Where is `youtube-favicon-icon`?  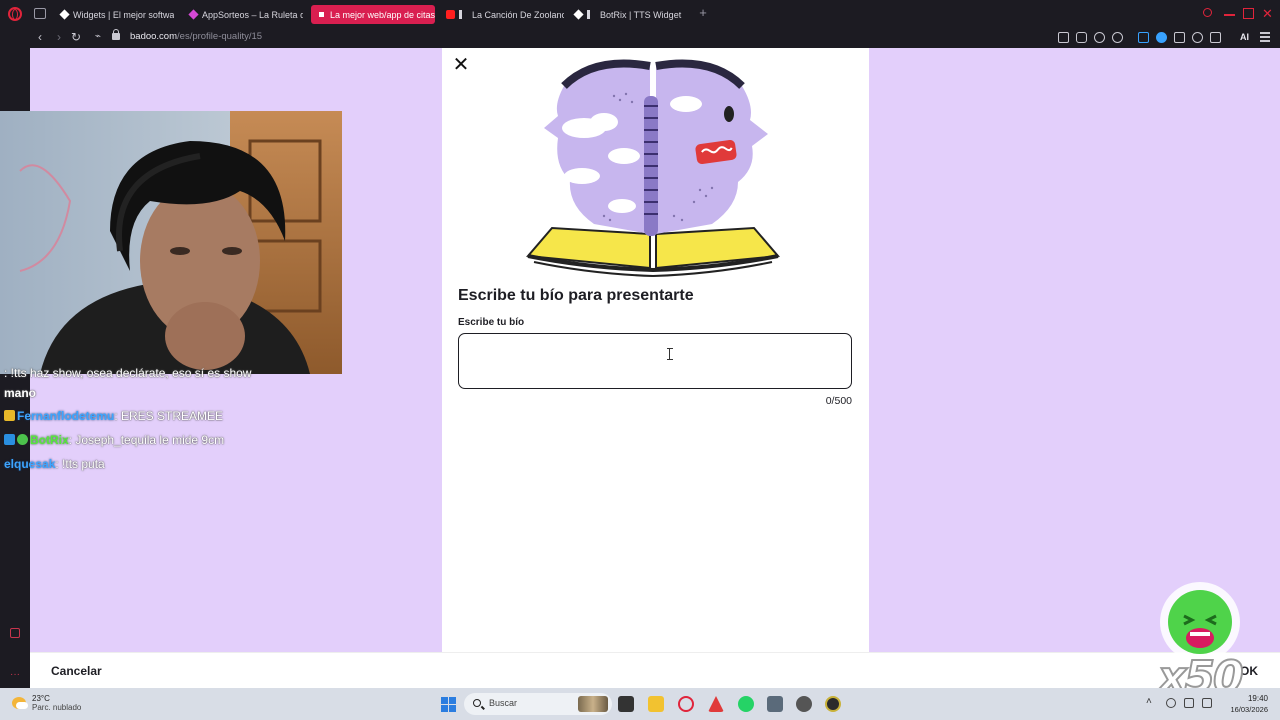 youtube-favicon-icon is located at coordinates (450, 14).